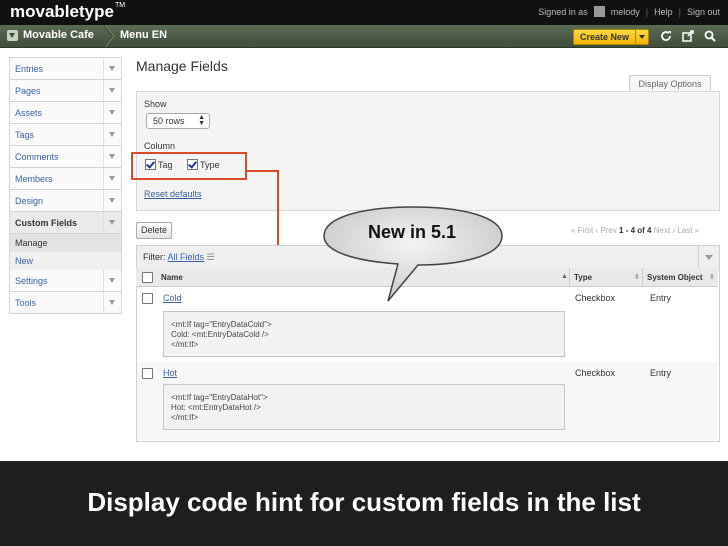 This screenshot has width=728, height=546. I want to click on annotation-line, so click(263, 171).